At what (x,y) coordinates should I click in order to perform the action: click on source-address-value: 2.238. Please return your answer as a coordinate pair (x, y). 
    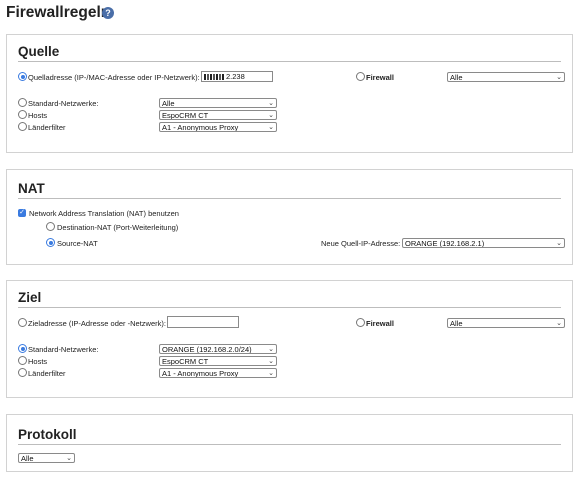
    Looking at the image, I should click on (235, 76).